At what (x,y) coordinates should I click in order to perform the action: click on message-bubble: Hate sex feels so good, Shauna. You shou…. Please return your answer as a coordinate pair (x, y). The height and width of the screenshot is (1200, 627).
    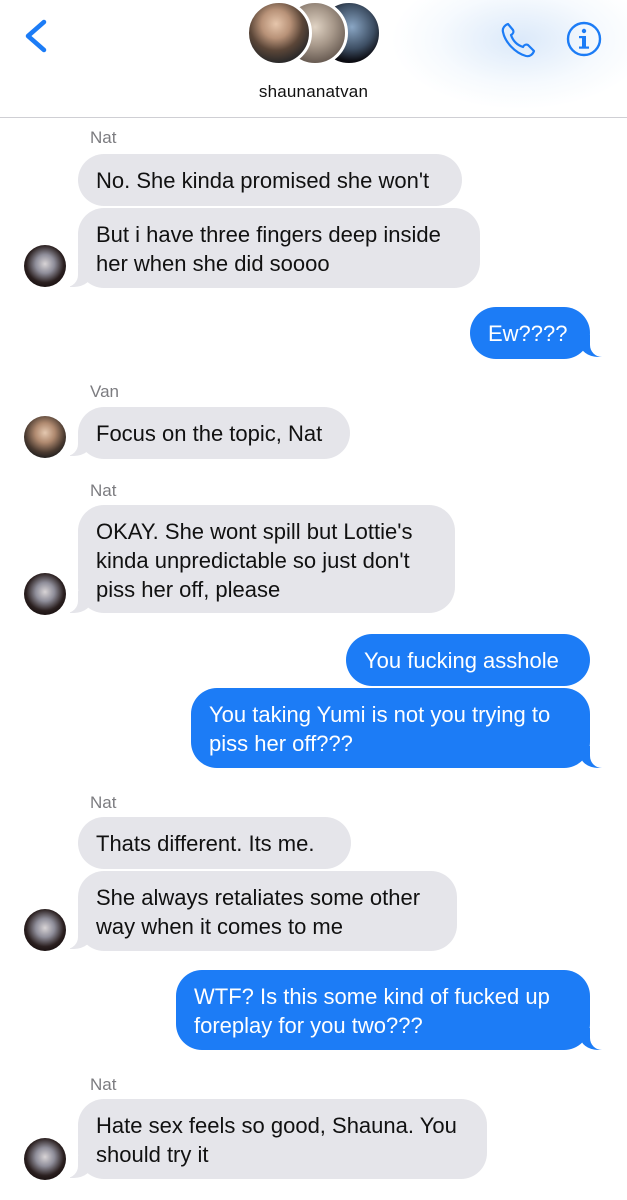
    Looking at the image, I should click on (282, 1139).